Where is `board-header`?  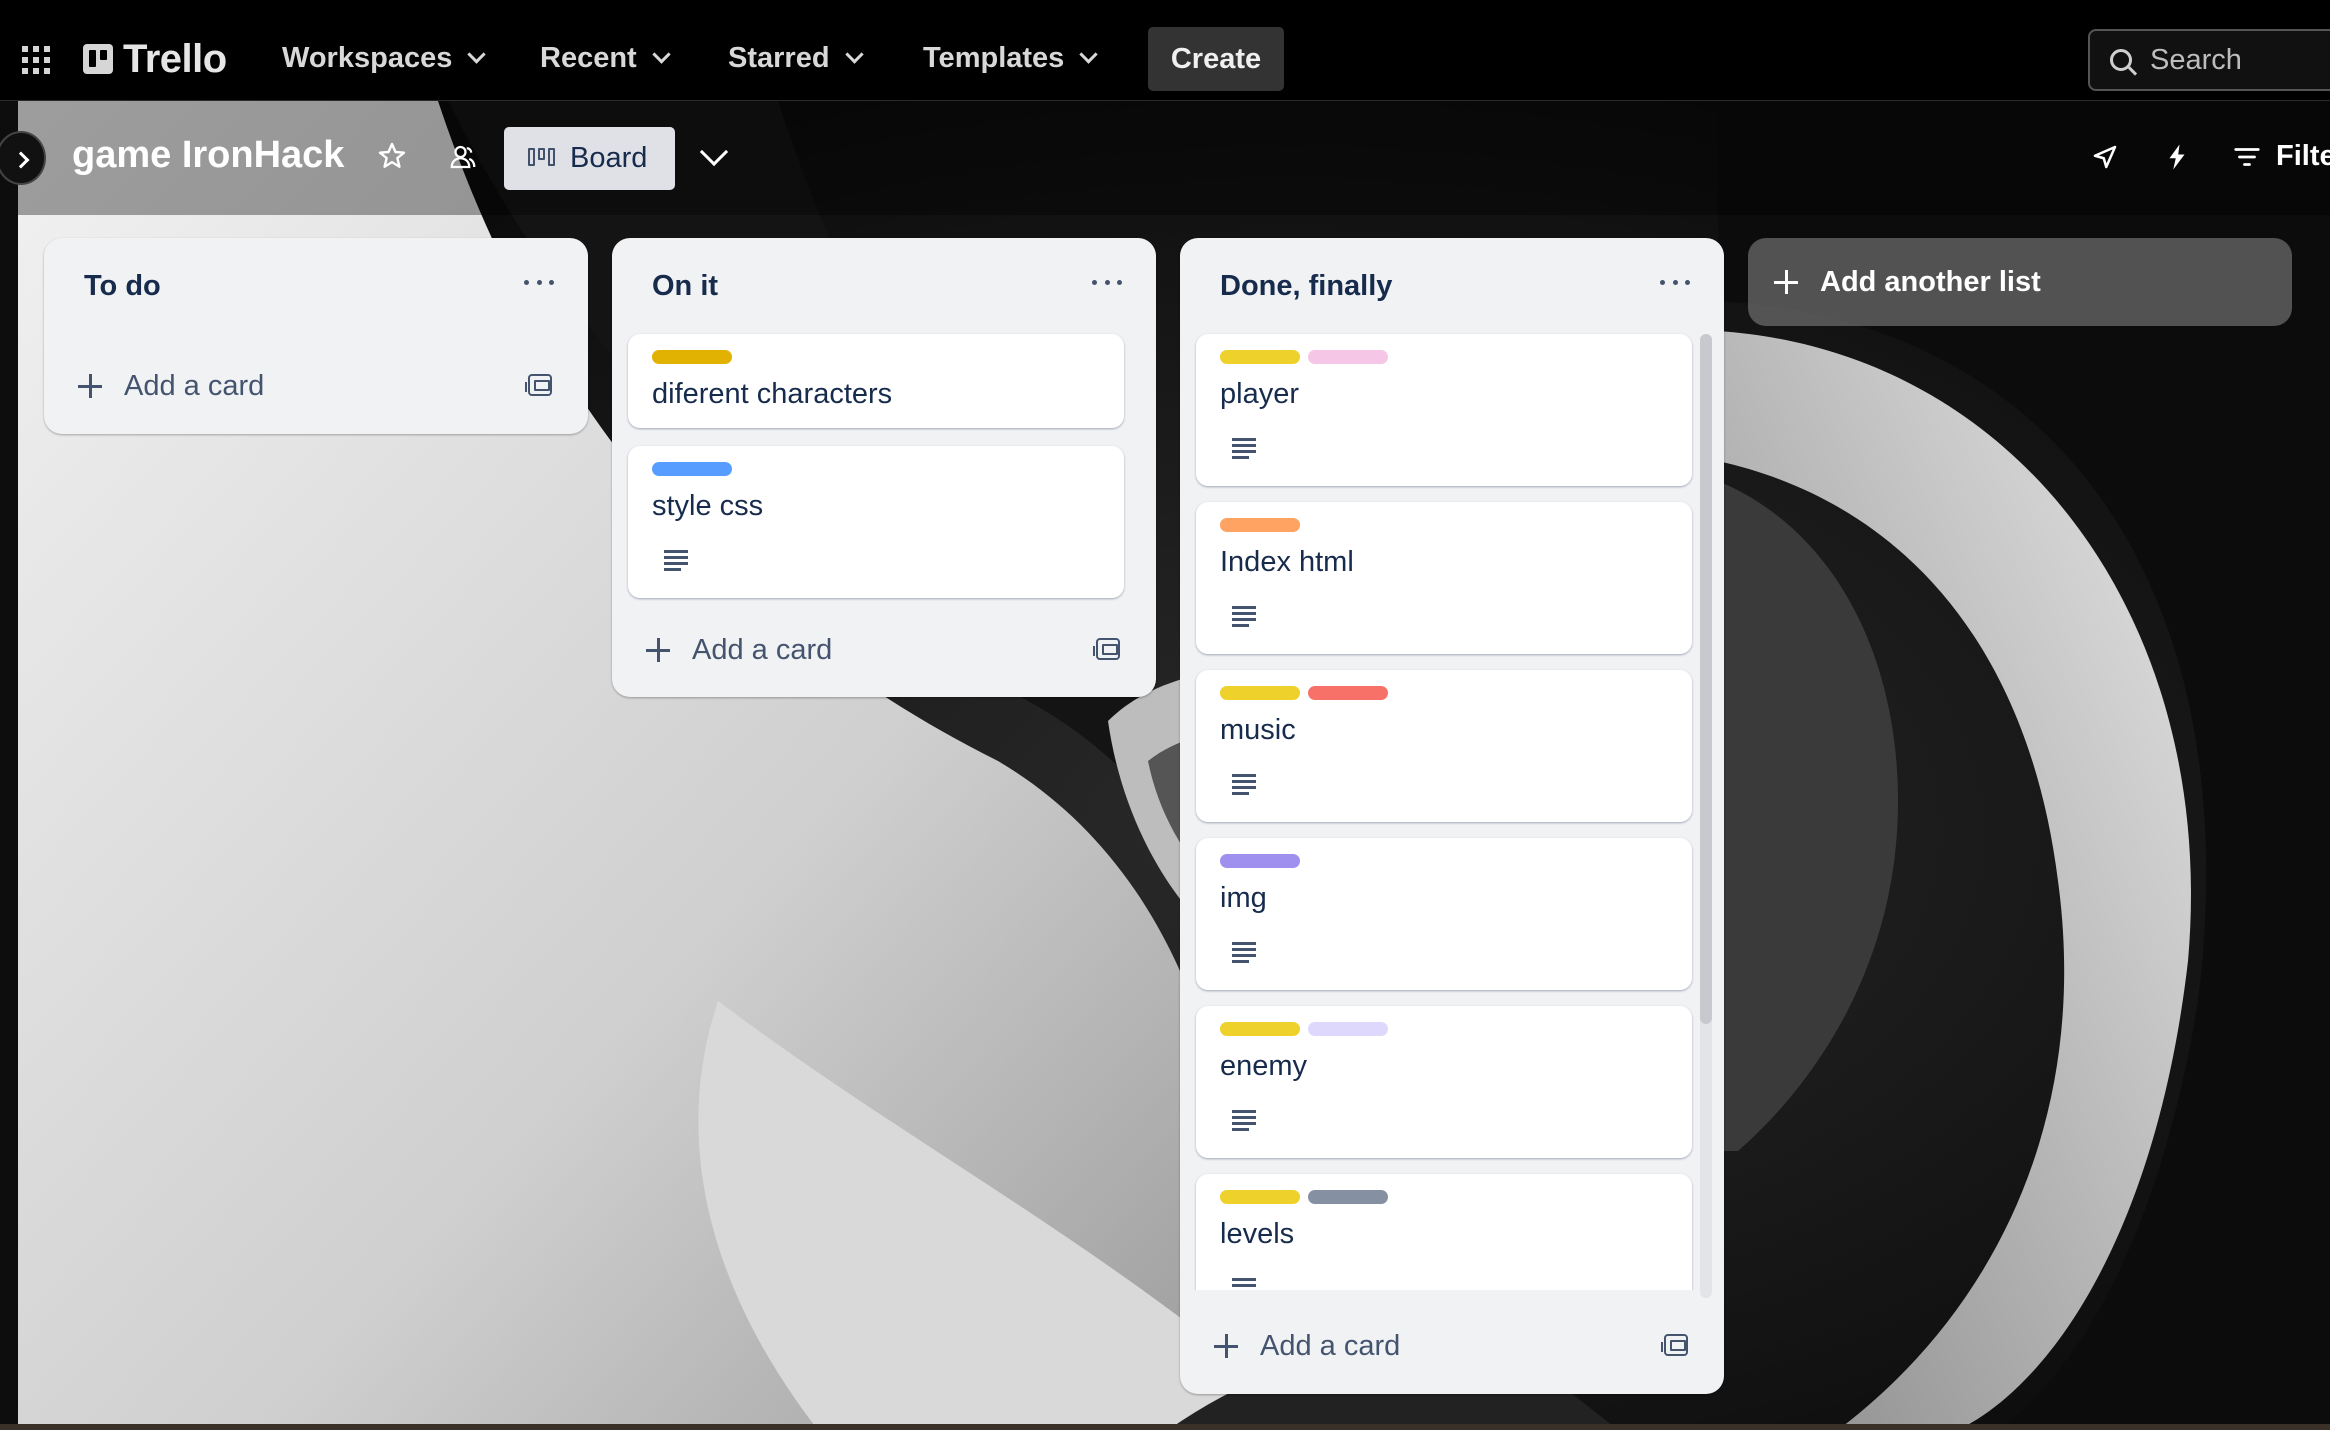
board-header is located at coordinates (1174, 158).